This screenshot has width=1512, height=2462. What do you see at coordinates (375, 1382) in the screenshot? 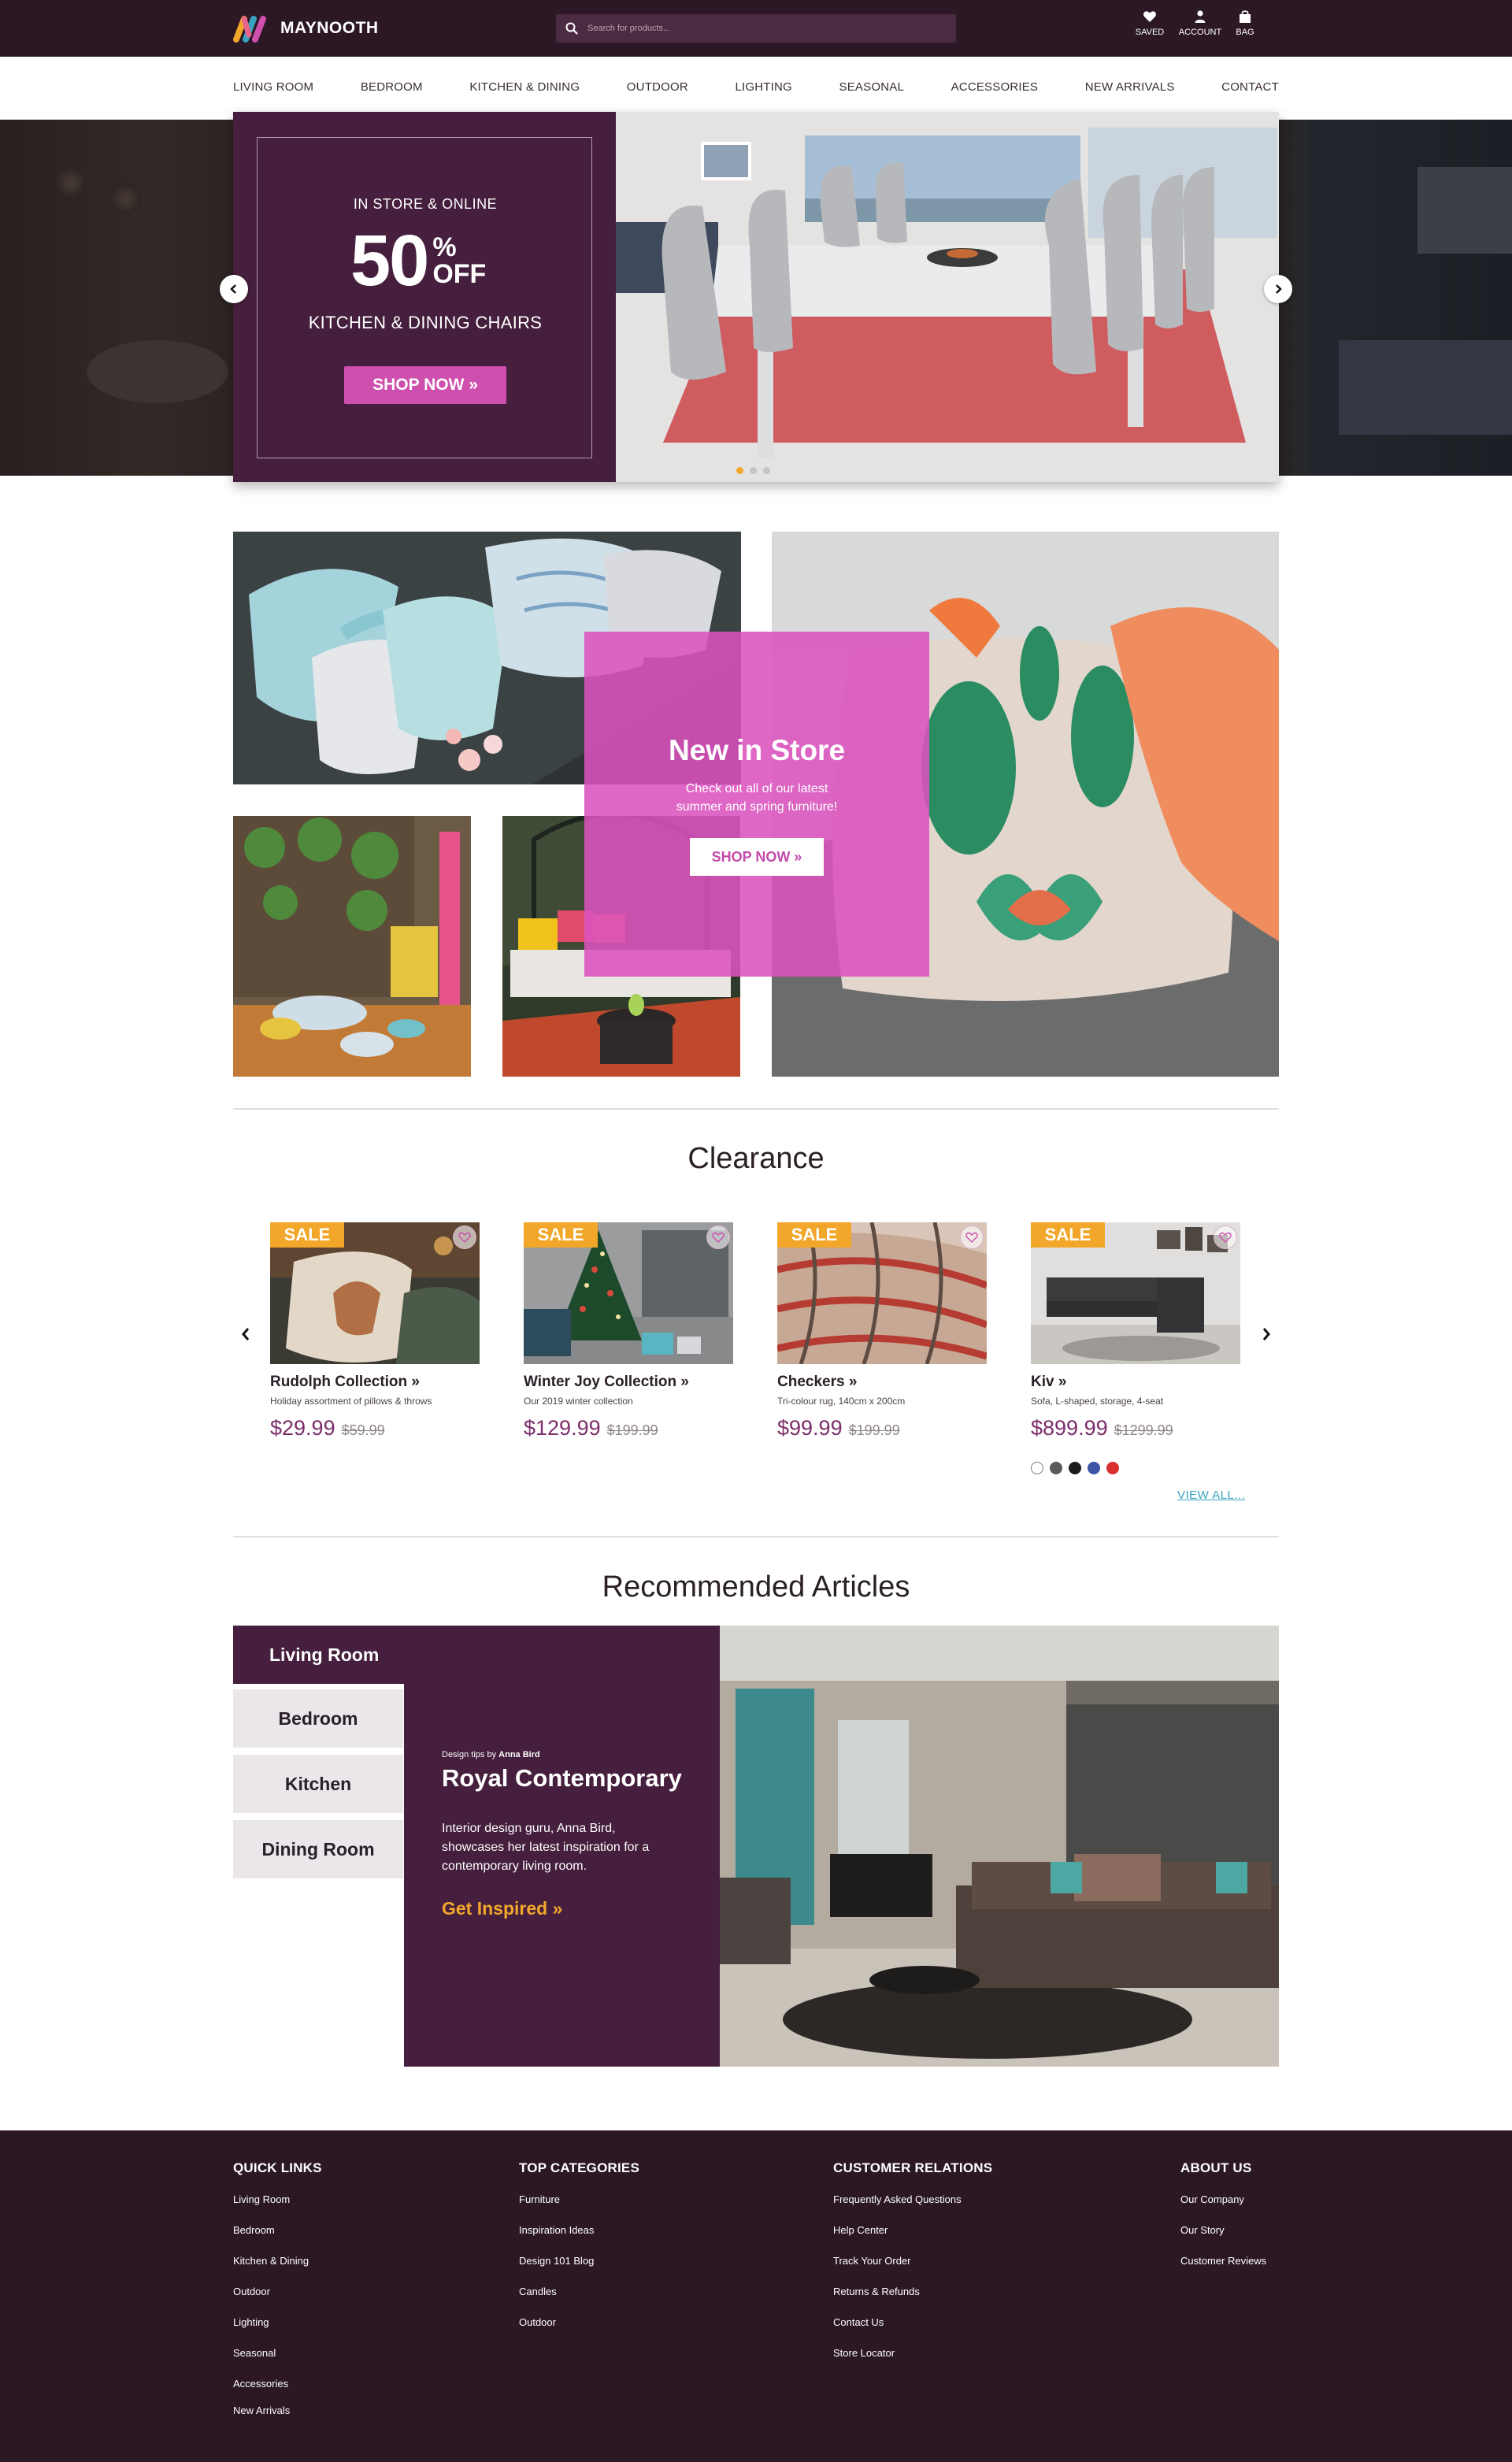
I see `product-name: Rudolph Collection »` at bounding box center [375, 1382].